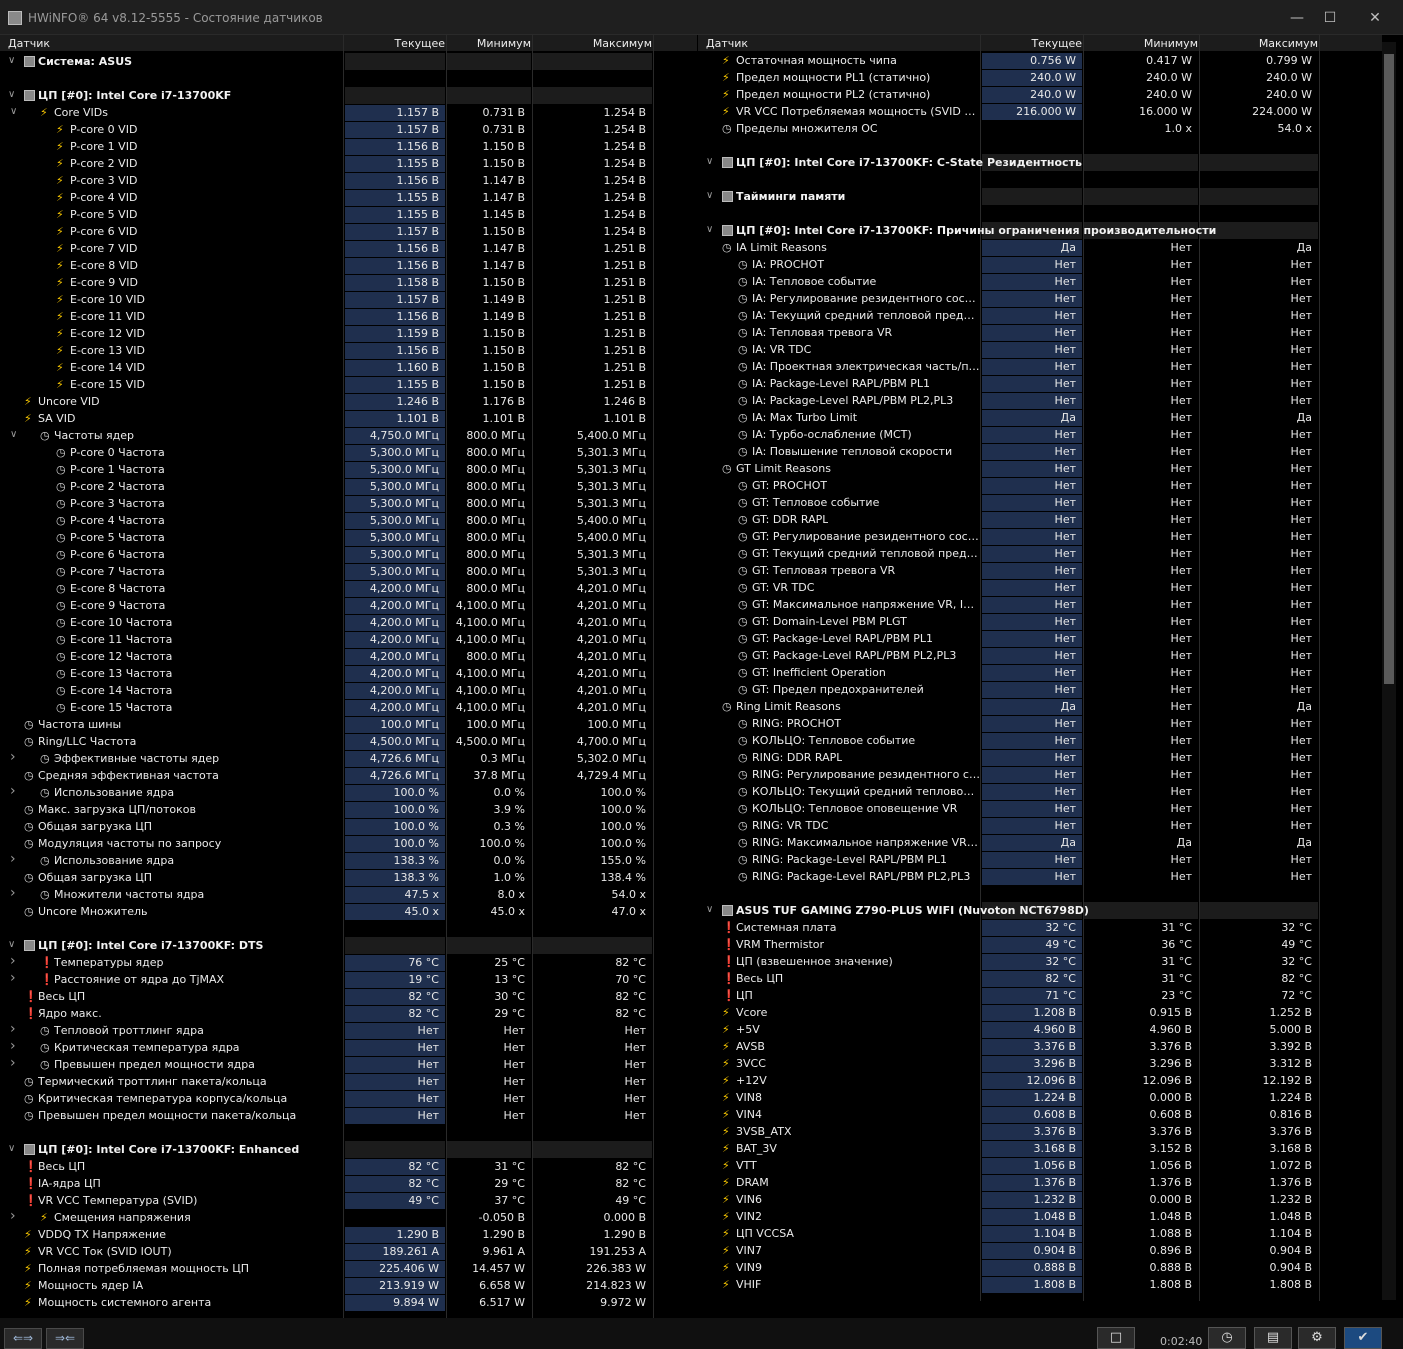 The image size is (1403, 1349). I want to click on sensor-row: ⚡ VDDQ TX Напряжение 1.290 В 1.290 В 1.290 В, so click(348, 1234).